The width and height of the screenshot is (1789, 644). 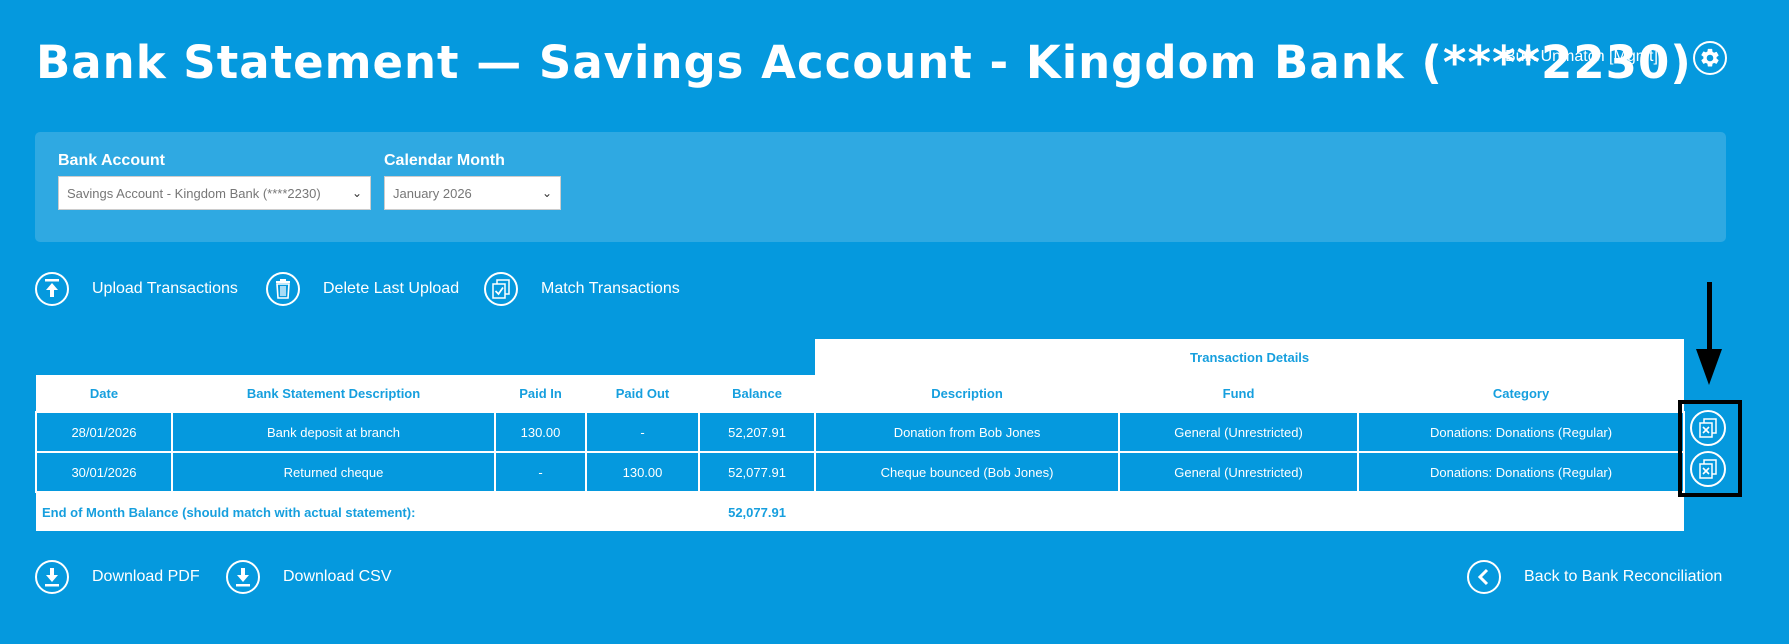 I want to click on download-pdf-button: Download PDF, so click(x=117, y=577).